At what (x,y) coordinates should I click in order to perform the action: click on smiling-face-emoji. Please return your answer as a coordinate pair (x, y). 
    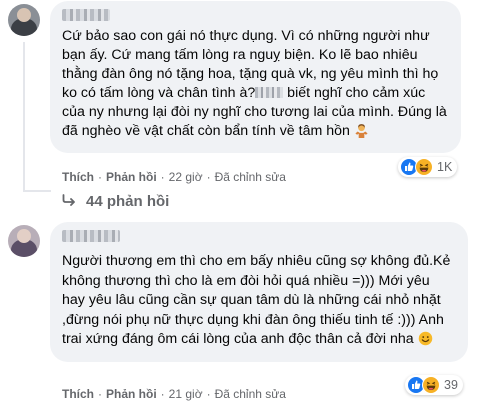
    Looking at the image, I should click on (425, 342).